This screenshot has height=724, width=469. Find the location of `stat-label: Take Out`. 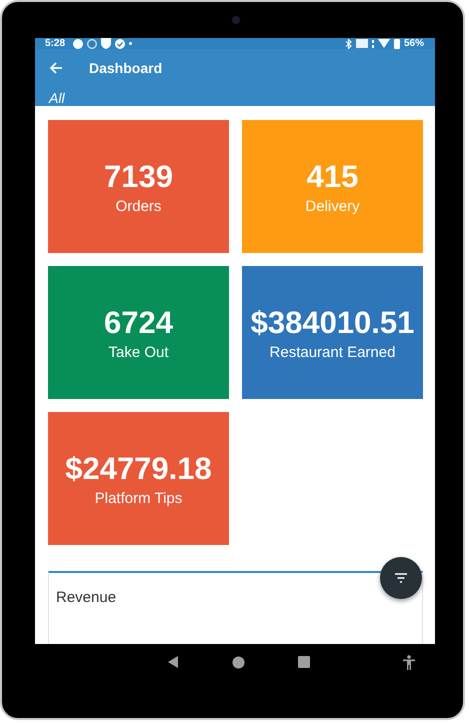

stat-label: Take Out is located at coordinates (138, 352).